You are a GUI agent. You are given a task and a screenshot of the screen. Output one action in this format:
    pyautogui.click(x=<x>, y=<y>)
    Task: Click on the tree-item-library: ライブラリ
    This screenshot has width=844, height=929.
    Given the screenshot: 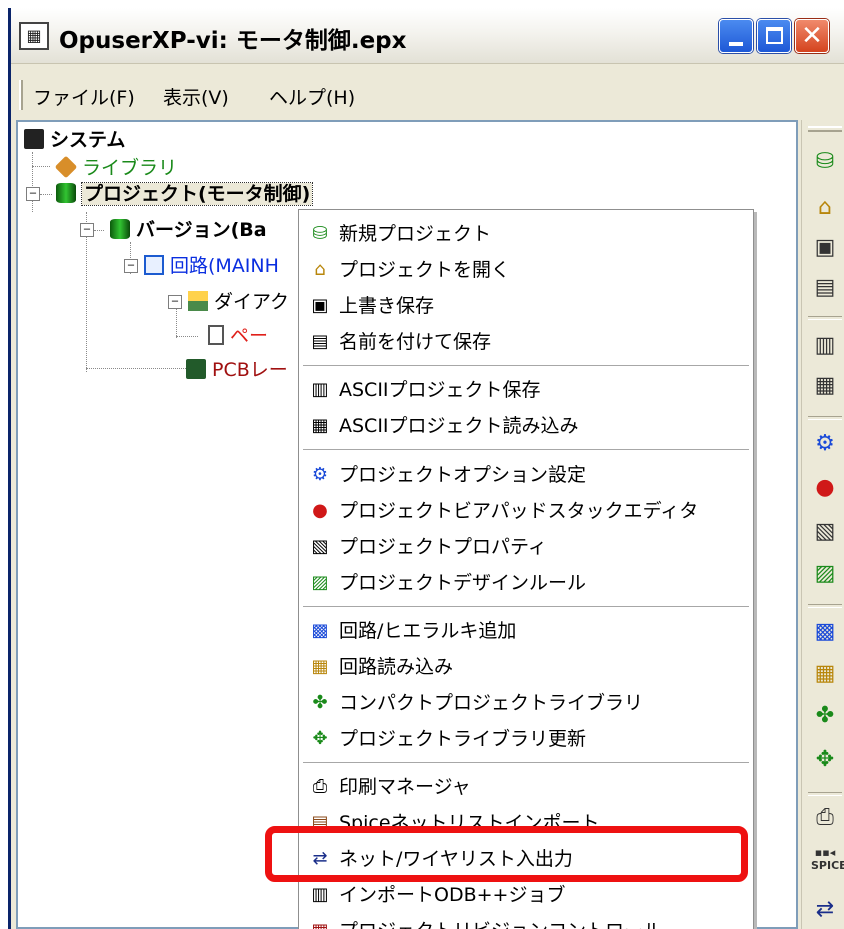 What is the action you would take?
    pyautogui.click(x=116, y=168)
    